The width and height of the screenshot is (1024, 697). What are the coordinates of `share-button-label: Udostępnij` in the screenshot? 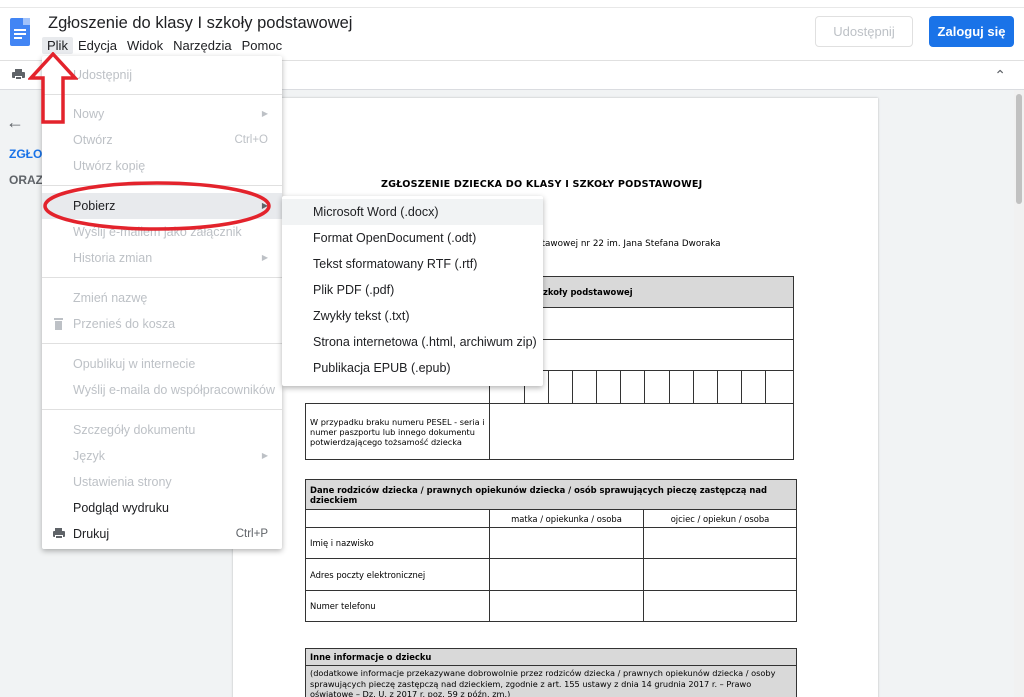 It's located at (864, 31).